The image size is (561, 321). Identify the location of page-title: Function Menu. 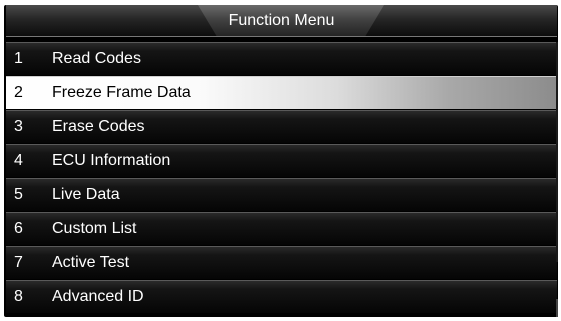
(281, 20).